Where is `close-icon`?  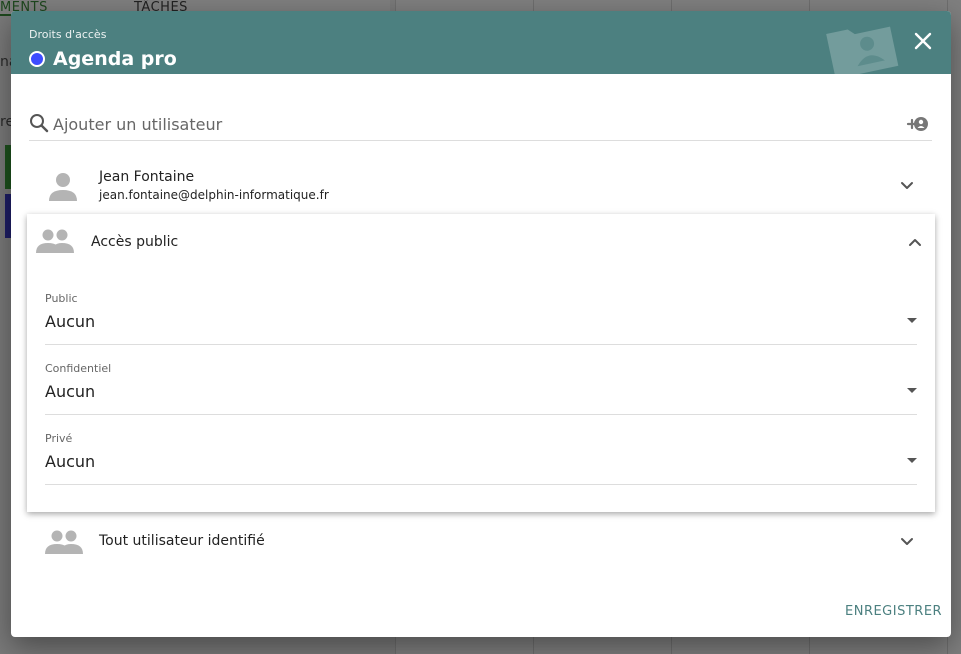
close-icon is located at coordinates (923, 41).